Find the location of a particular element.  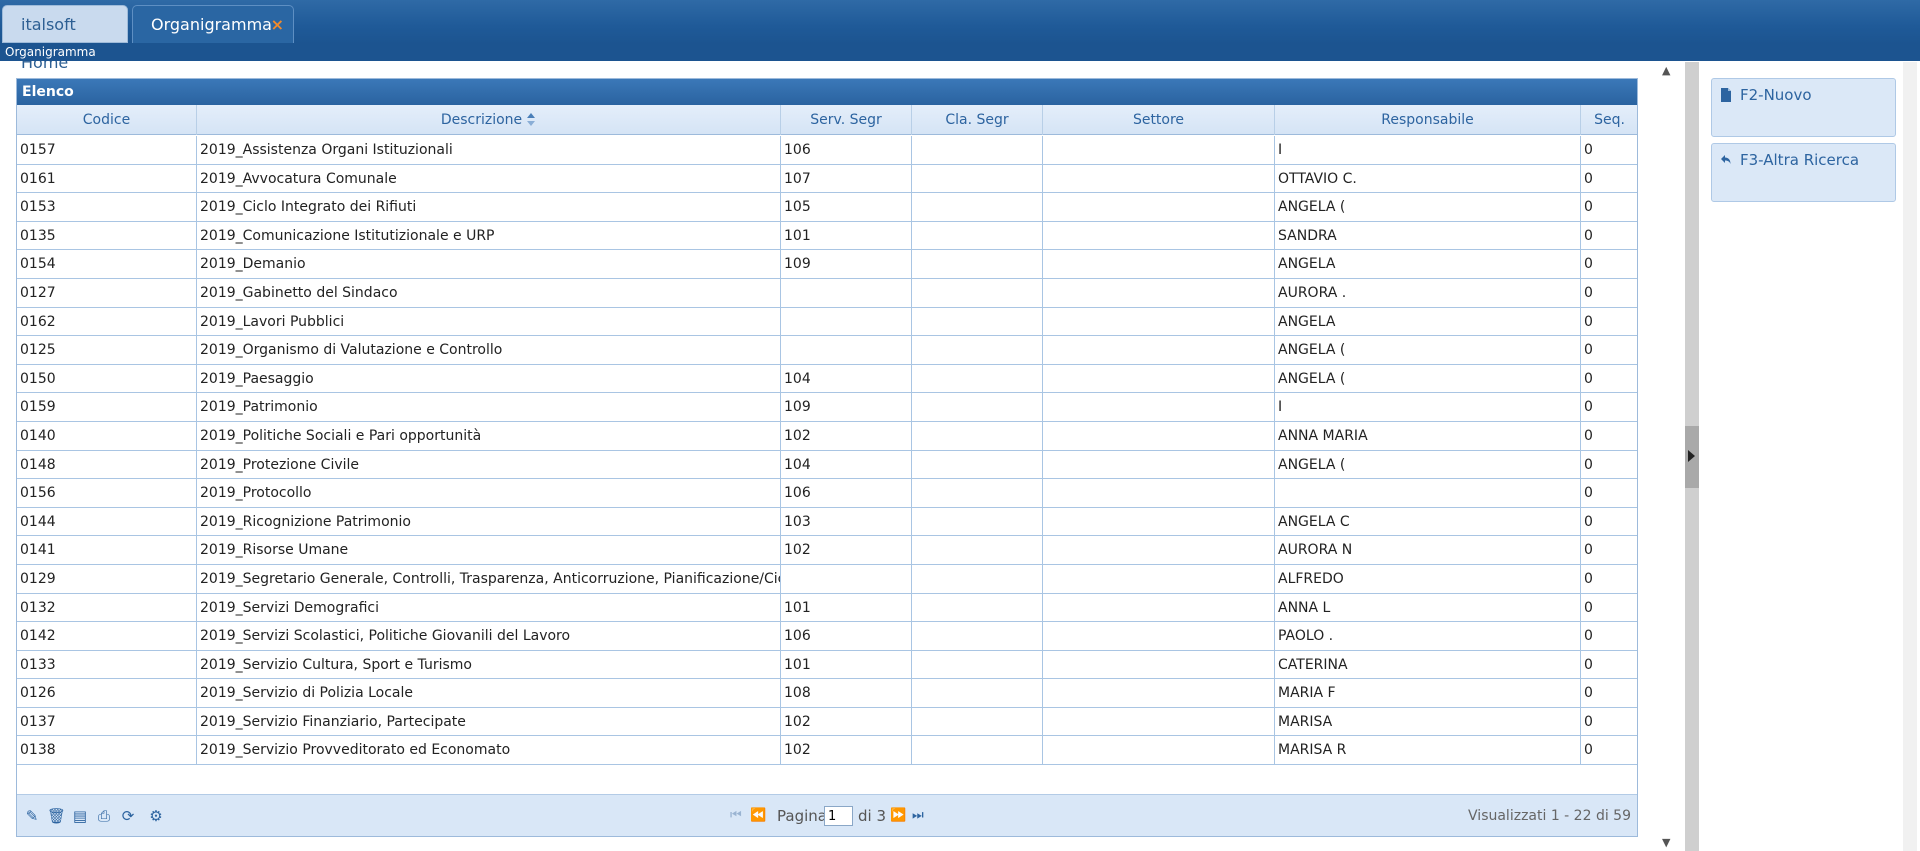

tab-bar: italsoft Home Organigramma × is located at coordinates (960, 36).